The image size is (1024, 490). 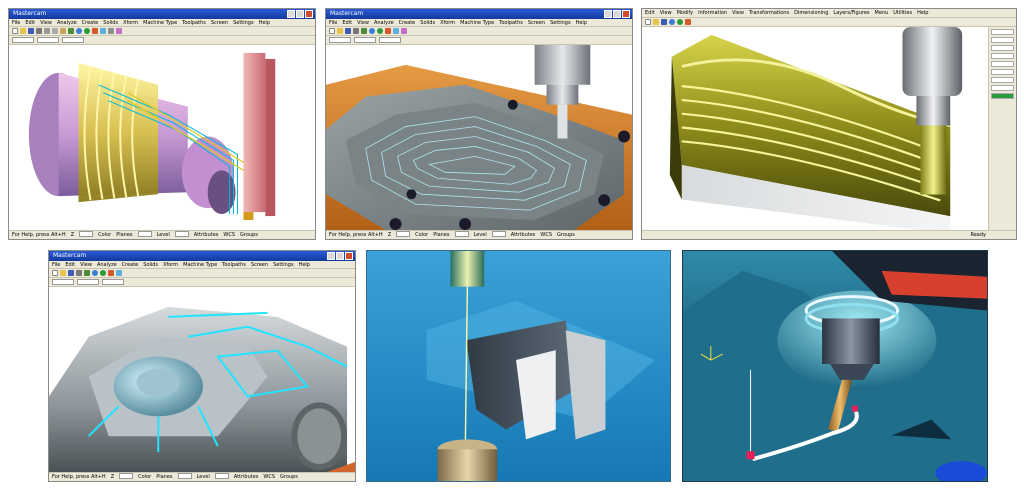 I want to click on rotate-icon, so click(x=680, y=22).